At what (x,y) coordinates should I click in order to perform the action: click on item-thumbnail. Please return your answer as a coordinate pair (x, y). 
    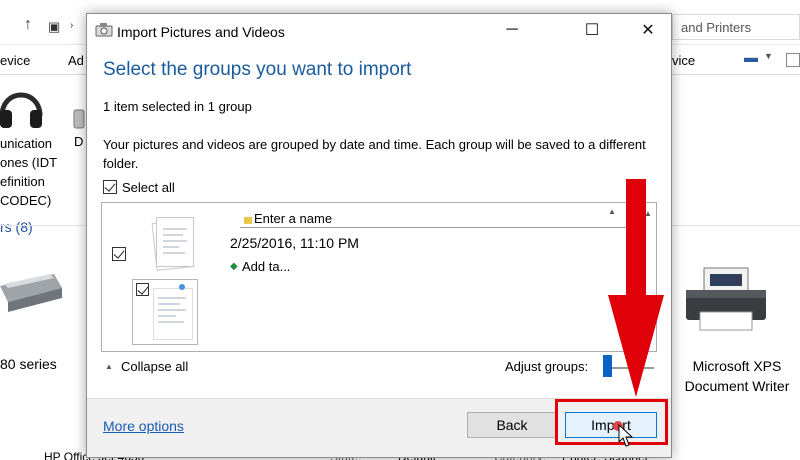
    Looking at the image, I should click on (165, 312).